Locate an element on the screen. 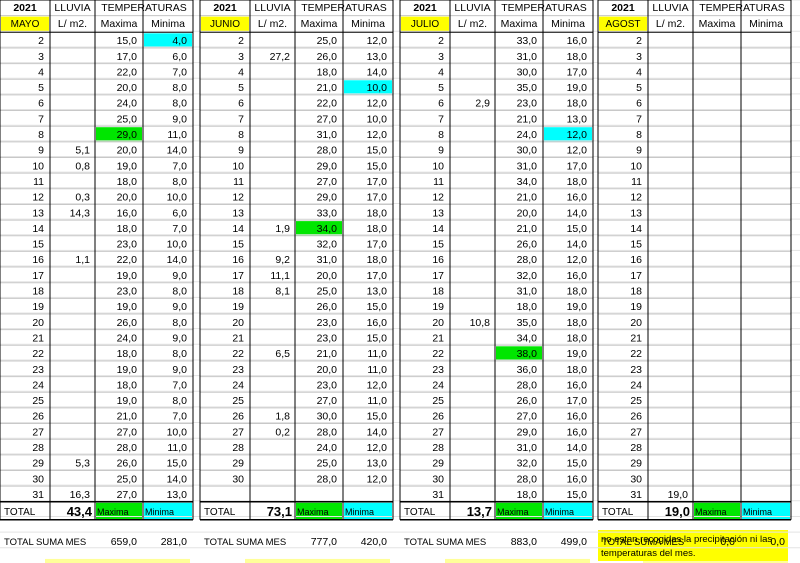 Image resolution: width=800 pixels, height=563 pixels. suma-min-value: 499,0 is located at coordinates (574, 542).